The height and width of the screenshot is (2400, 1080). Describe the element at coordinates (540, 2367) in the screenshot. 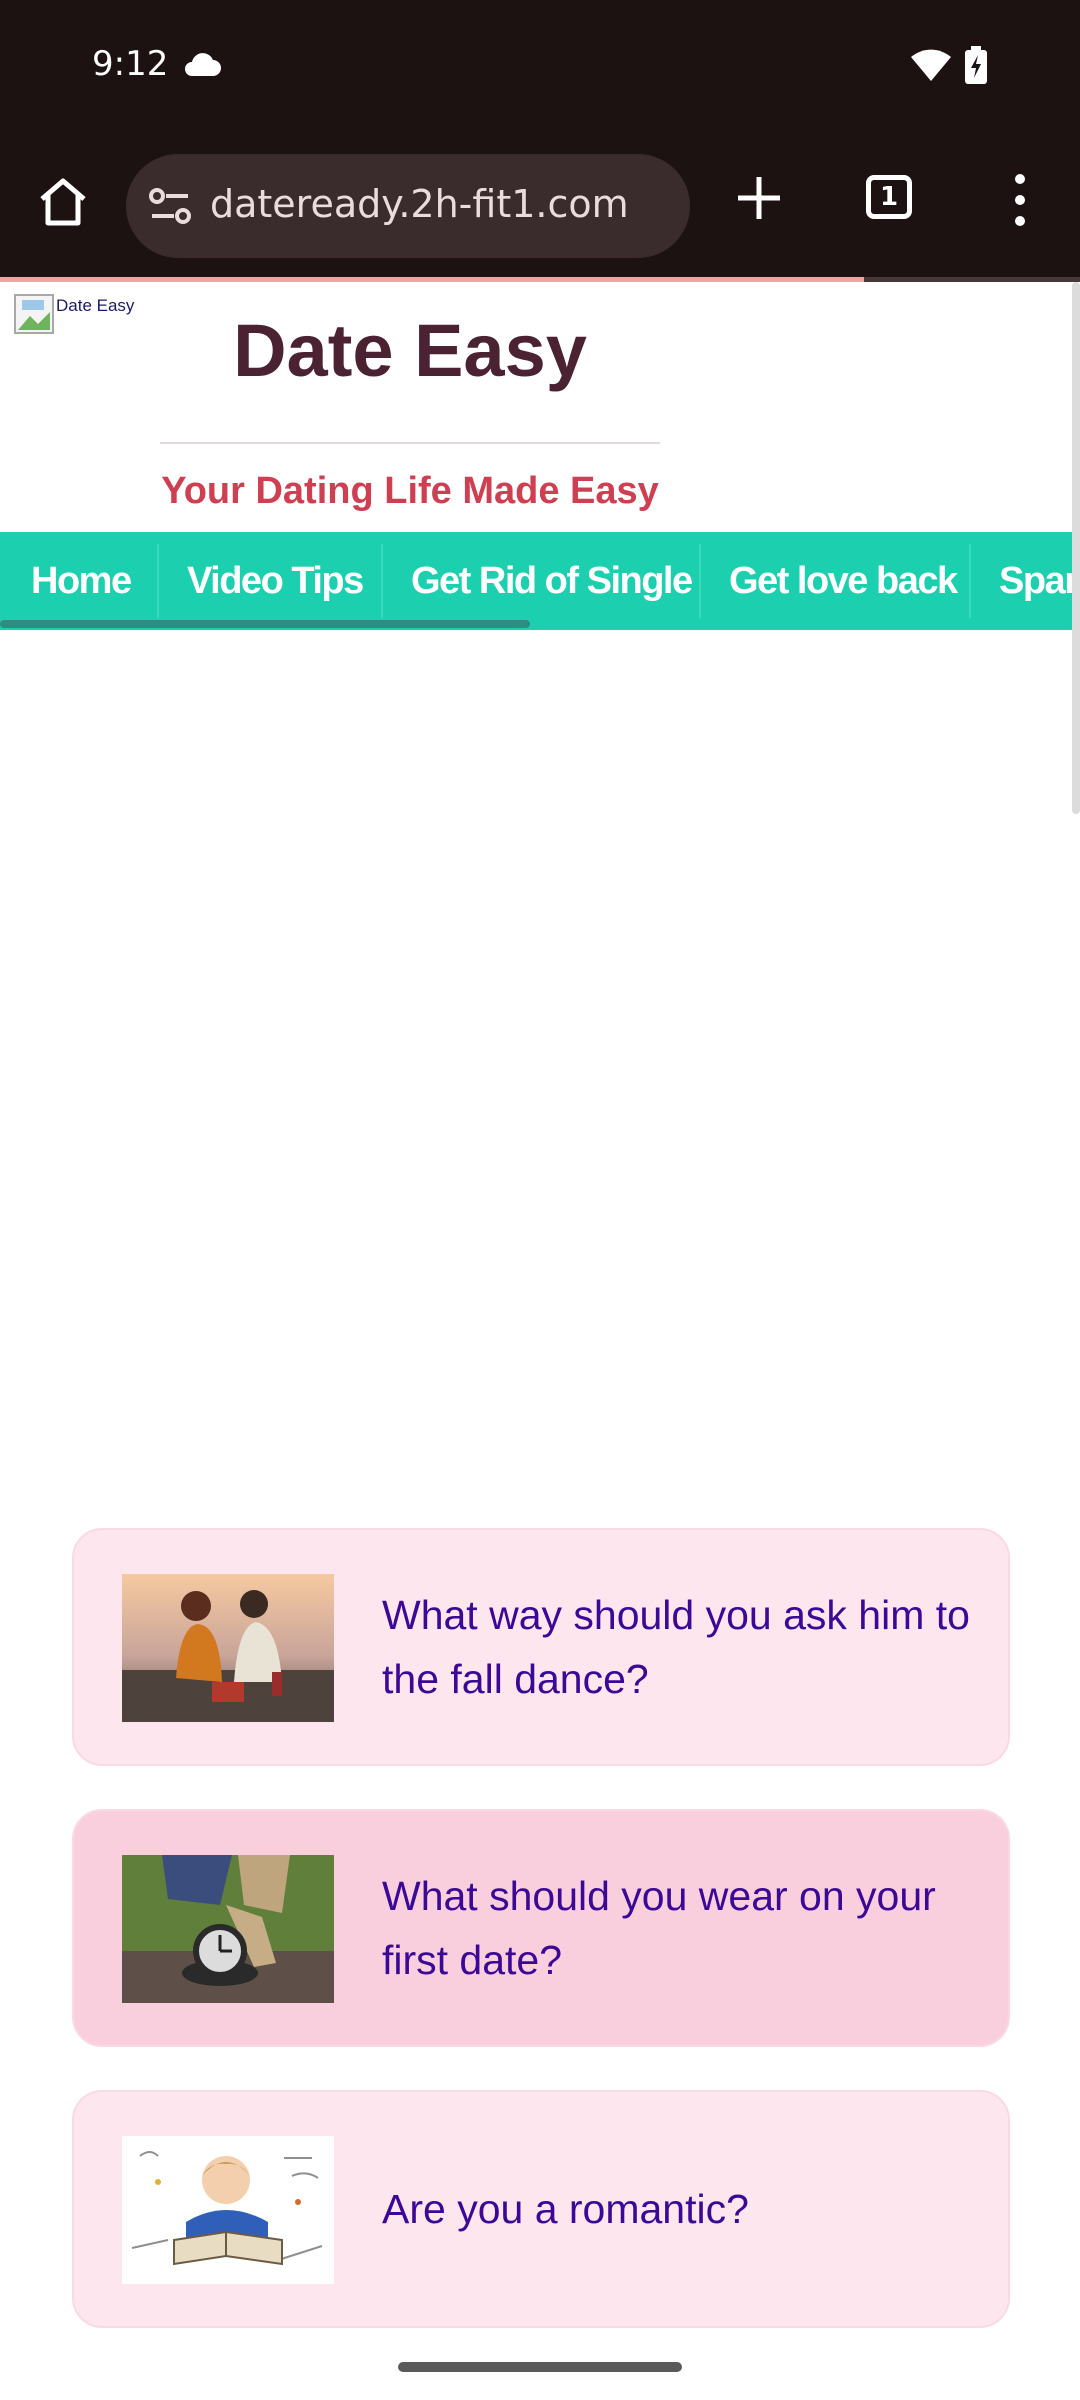

I see `gesture-navigation-bar` at that location.